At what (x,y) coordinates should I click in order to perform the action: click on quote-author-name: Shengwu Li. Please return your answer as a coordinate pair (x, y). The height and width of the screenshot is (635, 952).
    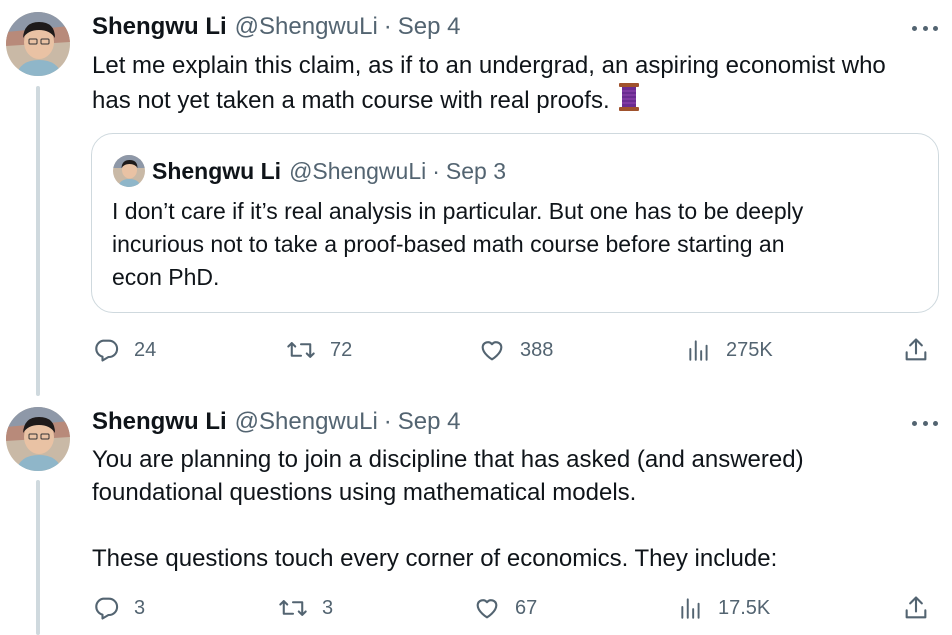
    Looking at the image, I should click on (217, 170).